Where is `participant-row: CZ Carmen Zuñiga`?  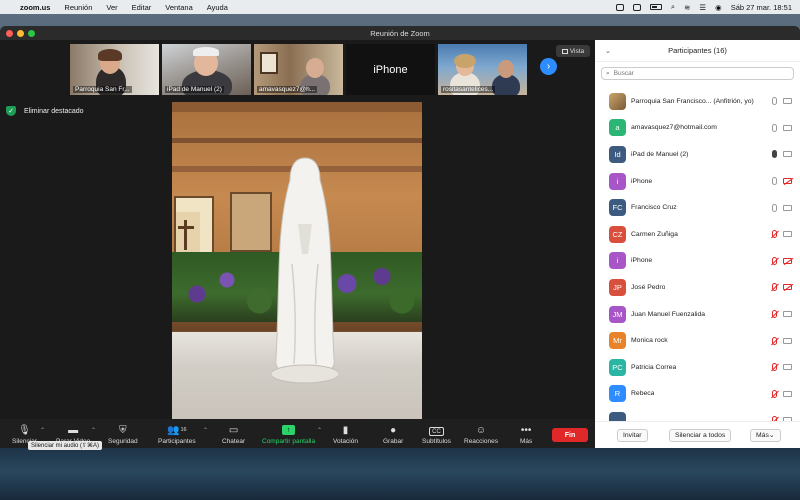
participant-row: CZ Carmen Zuñiga is located at coordinates (697, 234).